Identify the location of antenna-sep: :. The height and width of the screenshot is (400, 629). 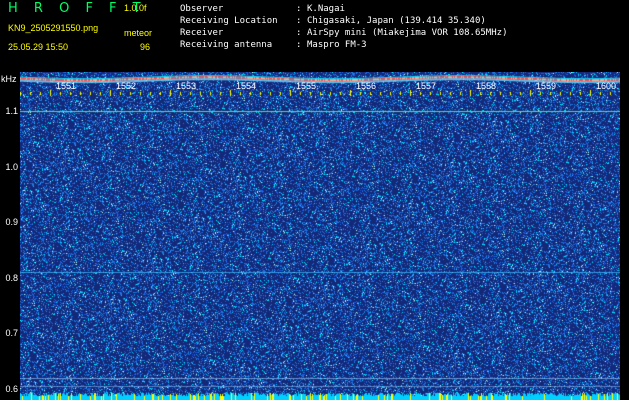
(299, 45).